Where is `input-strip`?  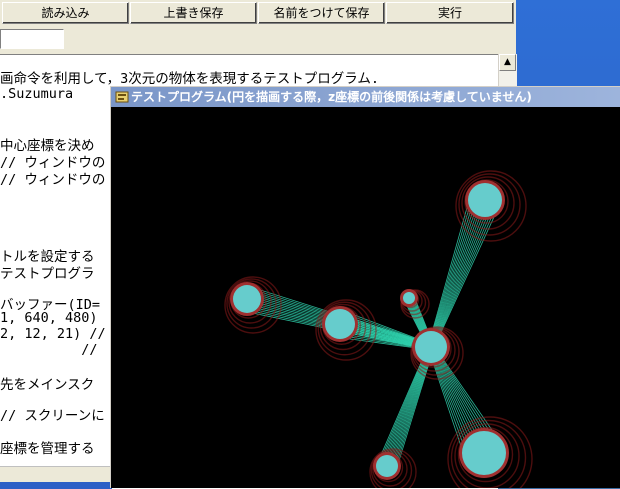
input-strip is located at coordinates (258, 40).